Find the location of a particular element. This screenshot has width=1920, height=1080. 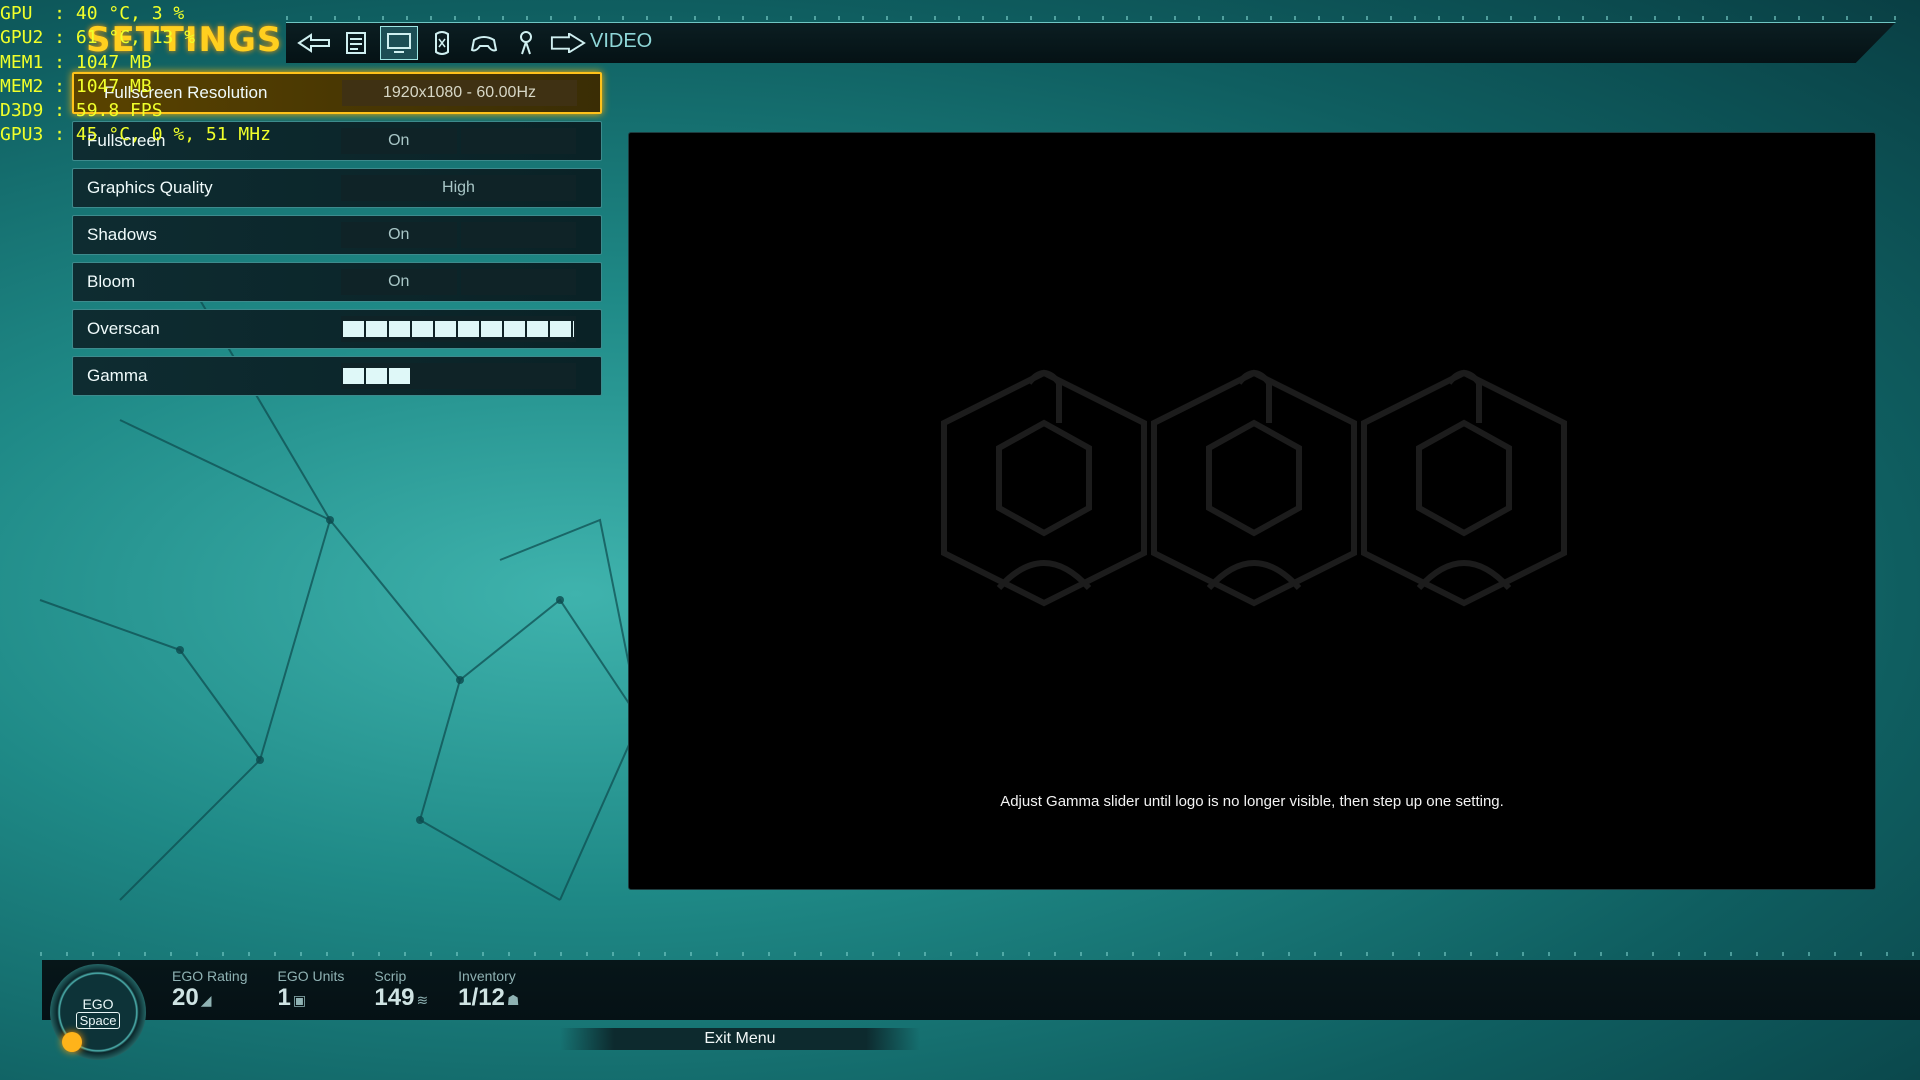

bloom-toggle: On is located at coordinates (458, 282).